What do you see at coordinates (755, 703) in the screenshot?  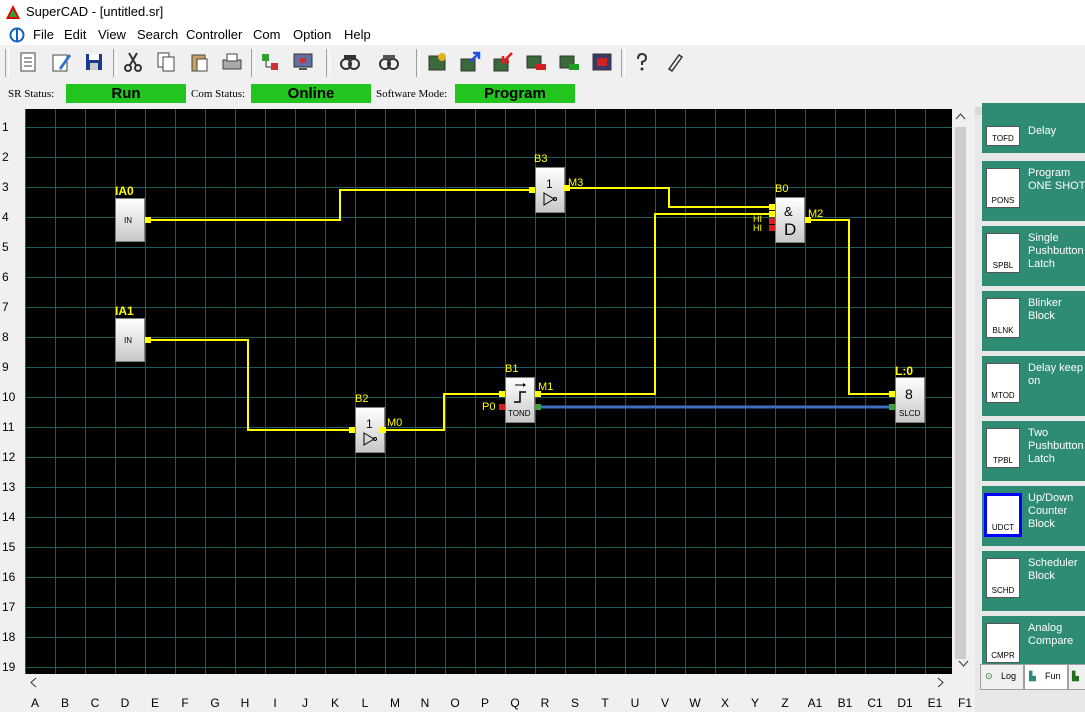 I see `column-label: Y` at bounding box center [755, 703].